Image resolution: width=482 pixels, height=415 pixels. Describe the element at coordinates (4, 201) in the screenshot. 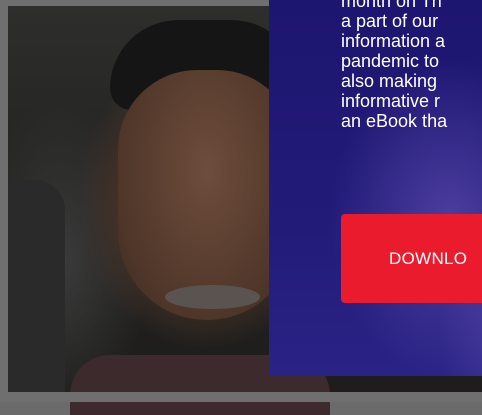

I see `frame-left-edge` at that location.